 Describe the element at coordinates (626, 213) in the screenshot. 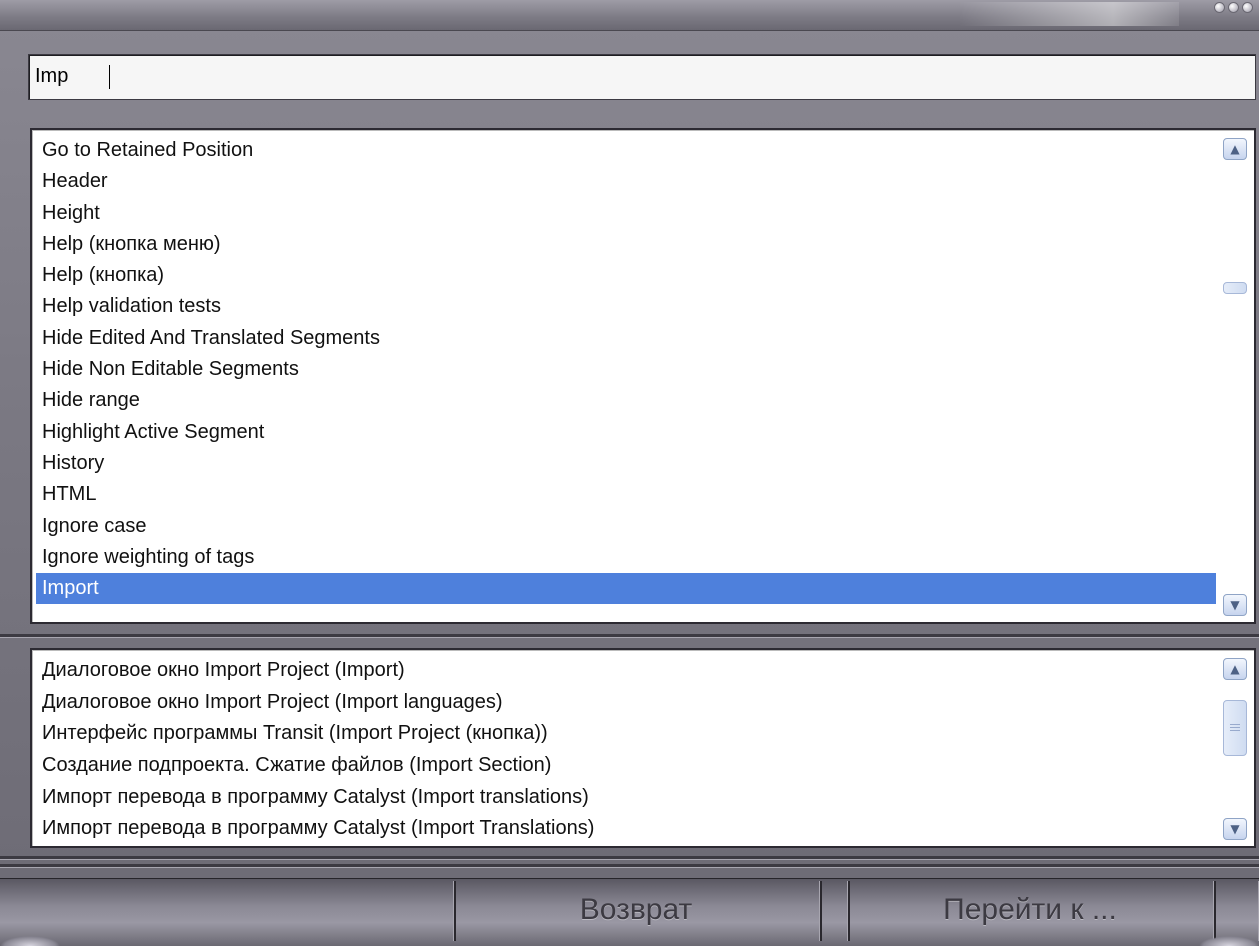

I see `list-item: Height` at that location.